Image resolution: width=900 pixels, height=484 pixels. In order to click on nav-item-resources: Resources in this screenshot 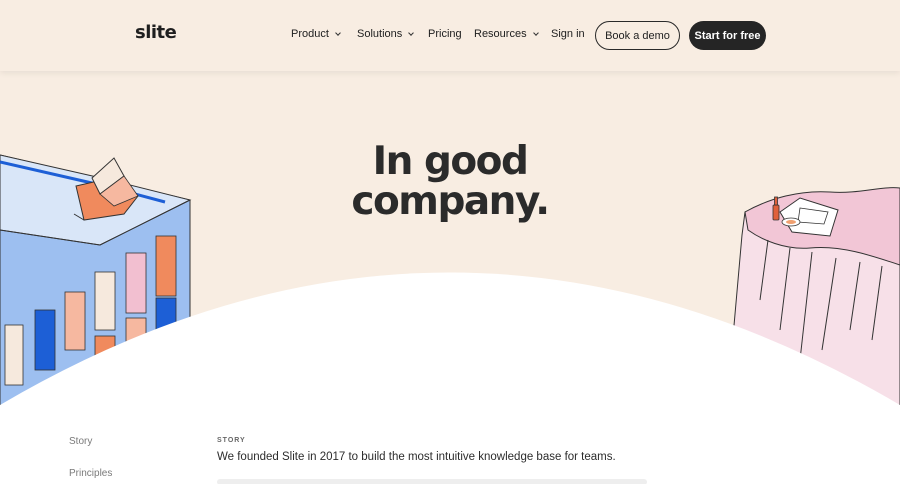, I will do `click(506, 34)`.